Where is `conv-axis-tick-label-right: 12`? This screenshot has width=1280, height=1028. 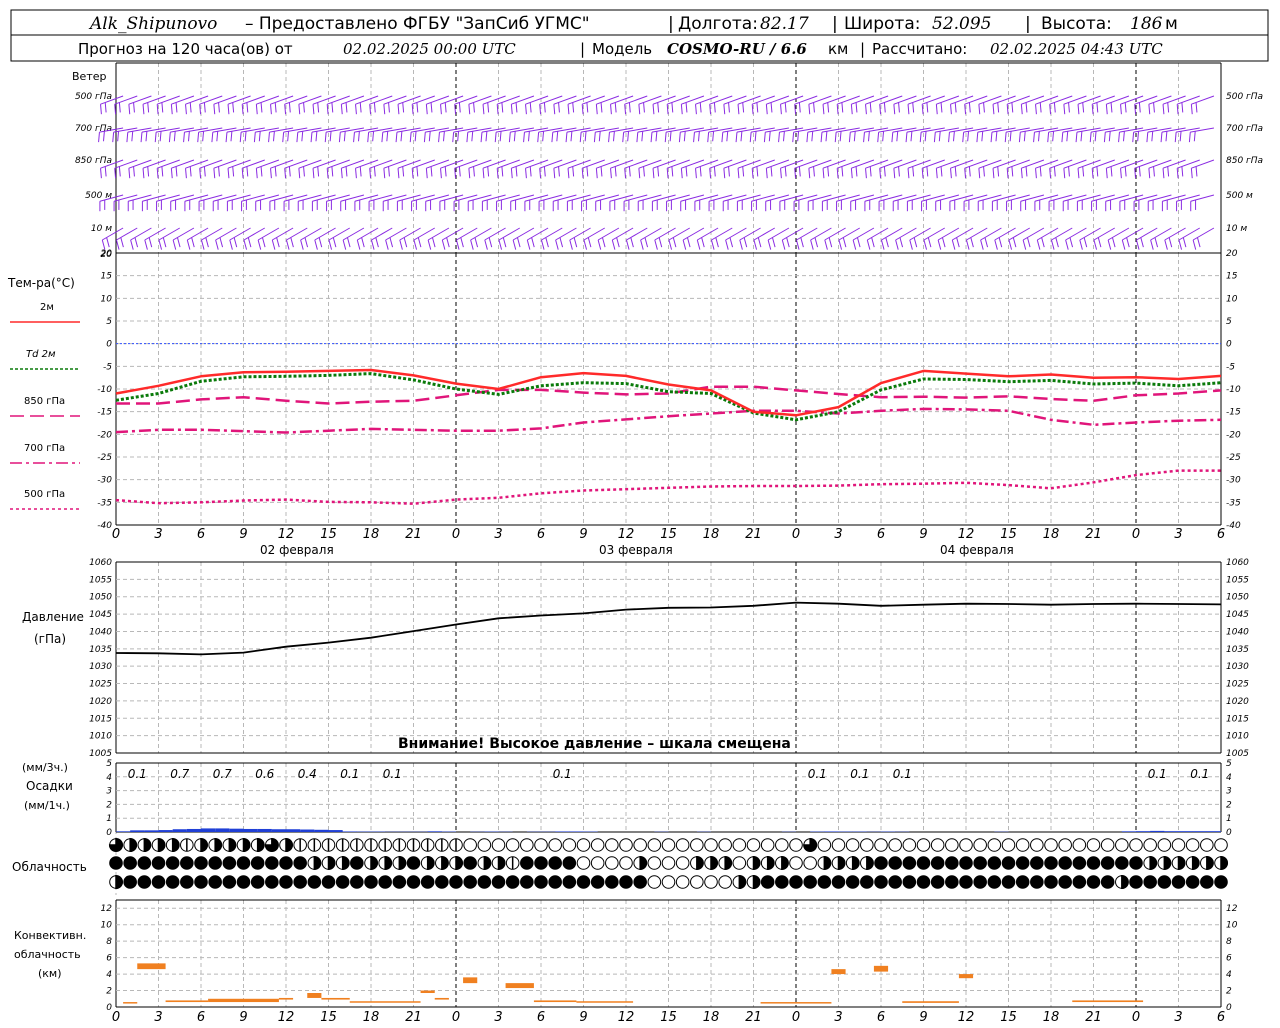
conv-axis-tick-label-right: 12 is located at coordinates (1232, 909).